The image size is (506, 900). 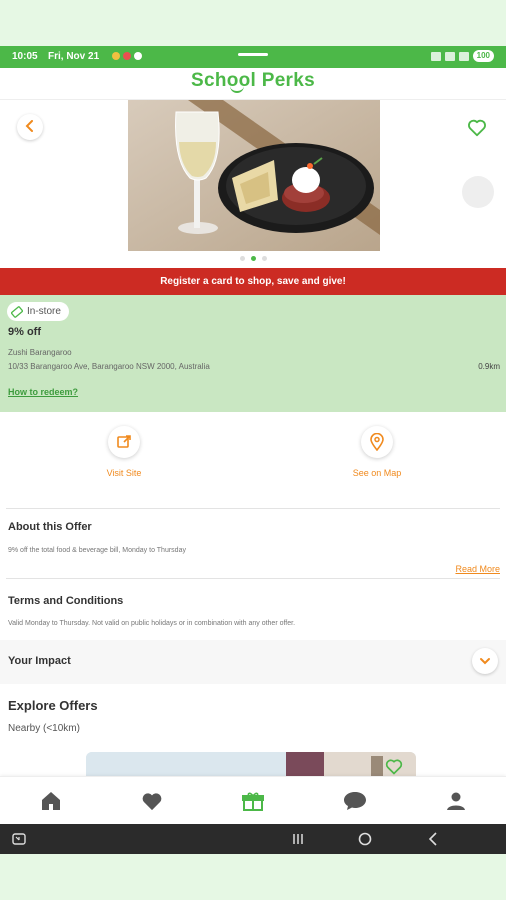 I want to click on offer-actions: Visit Site See on Map, so click(x=253, y=466).